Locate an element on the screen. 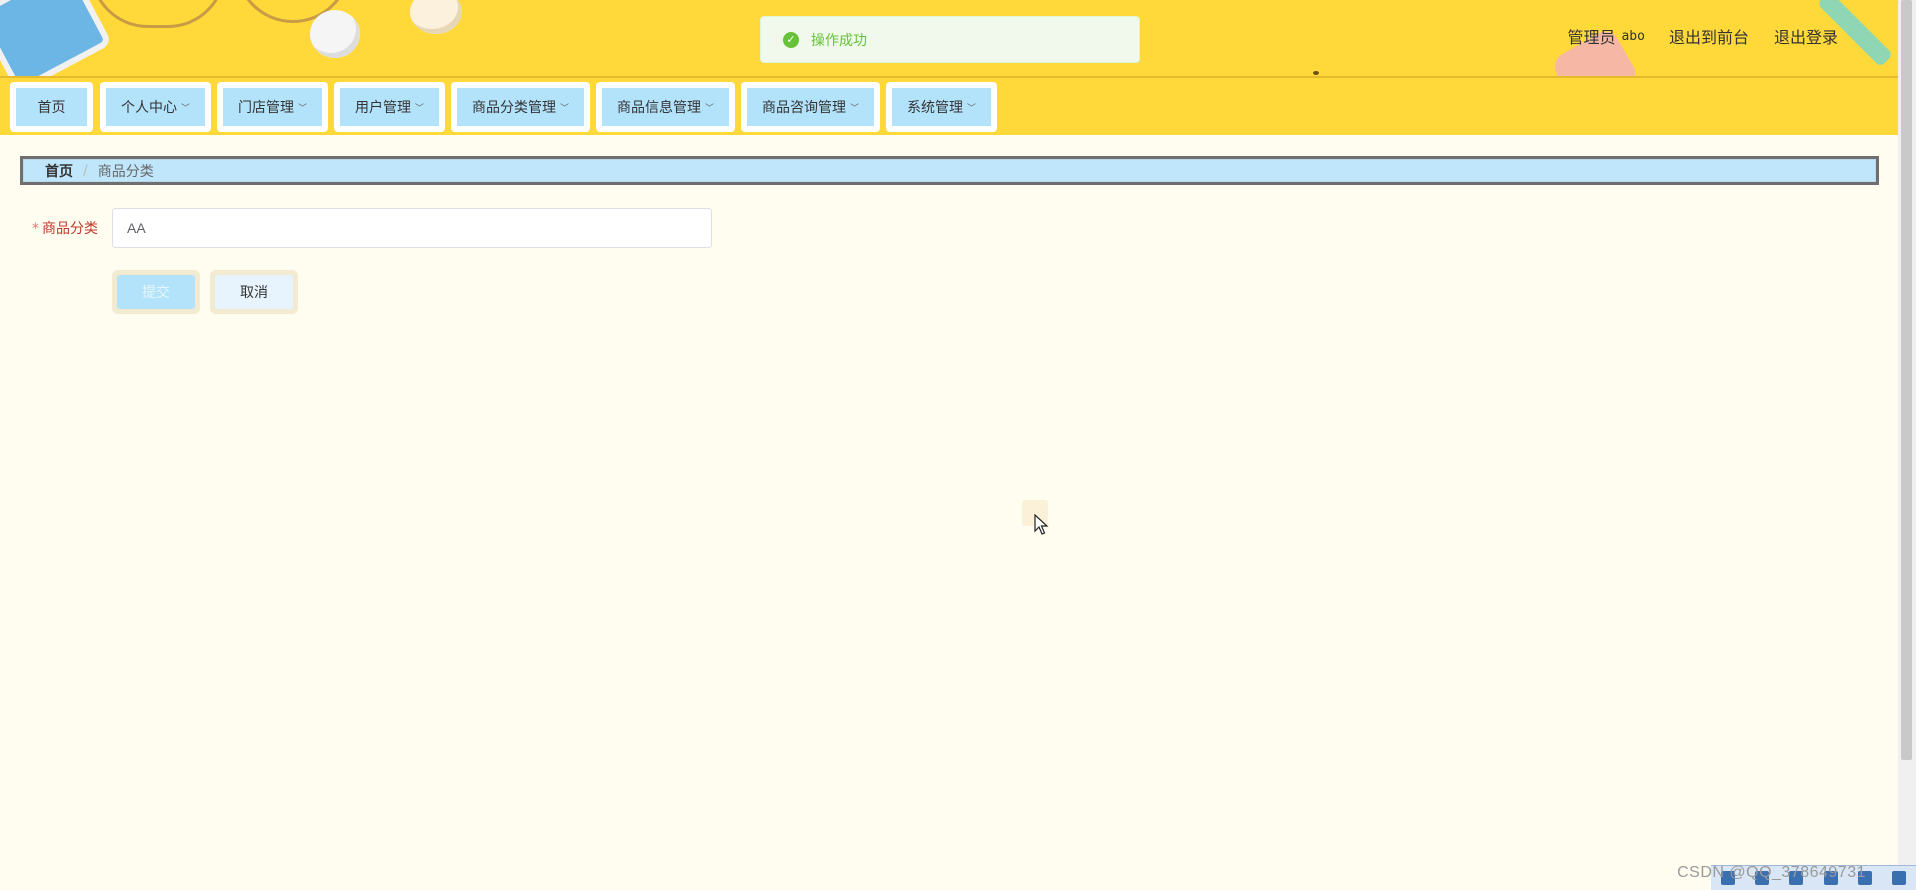  nav-item-category-management: 商品分类管理 ﹀ is located at coordinates (520, 107).